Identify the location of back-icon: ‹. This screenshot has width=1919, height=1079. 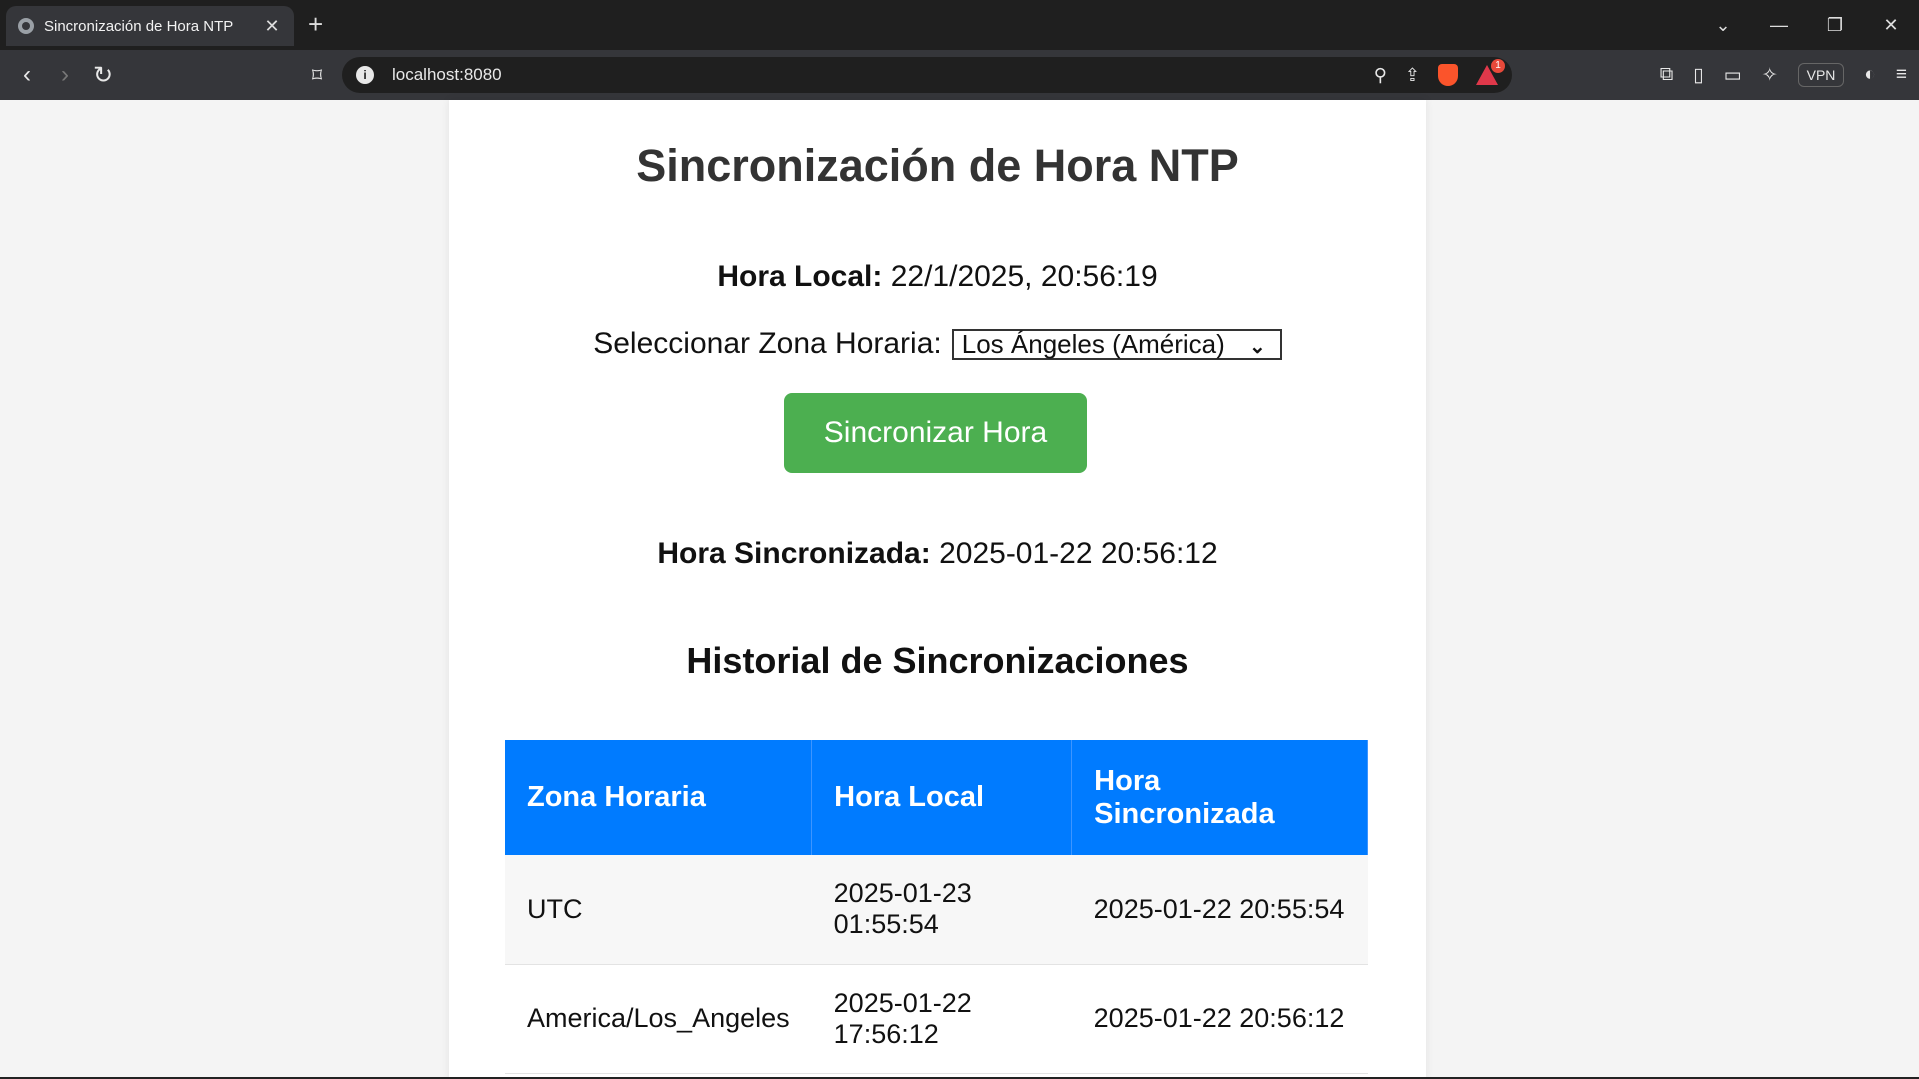
(27, 75).